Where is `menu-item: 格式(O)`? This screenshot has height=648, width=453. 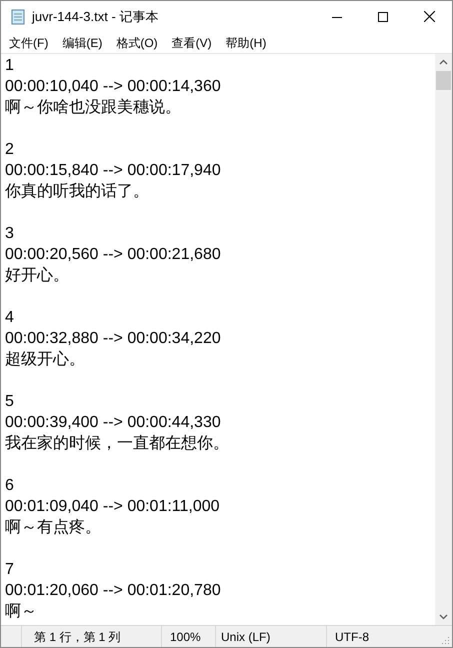 menu-item: 格式(O) is located at coordinates (137, 43).